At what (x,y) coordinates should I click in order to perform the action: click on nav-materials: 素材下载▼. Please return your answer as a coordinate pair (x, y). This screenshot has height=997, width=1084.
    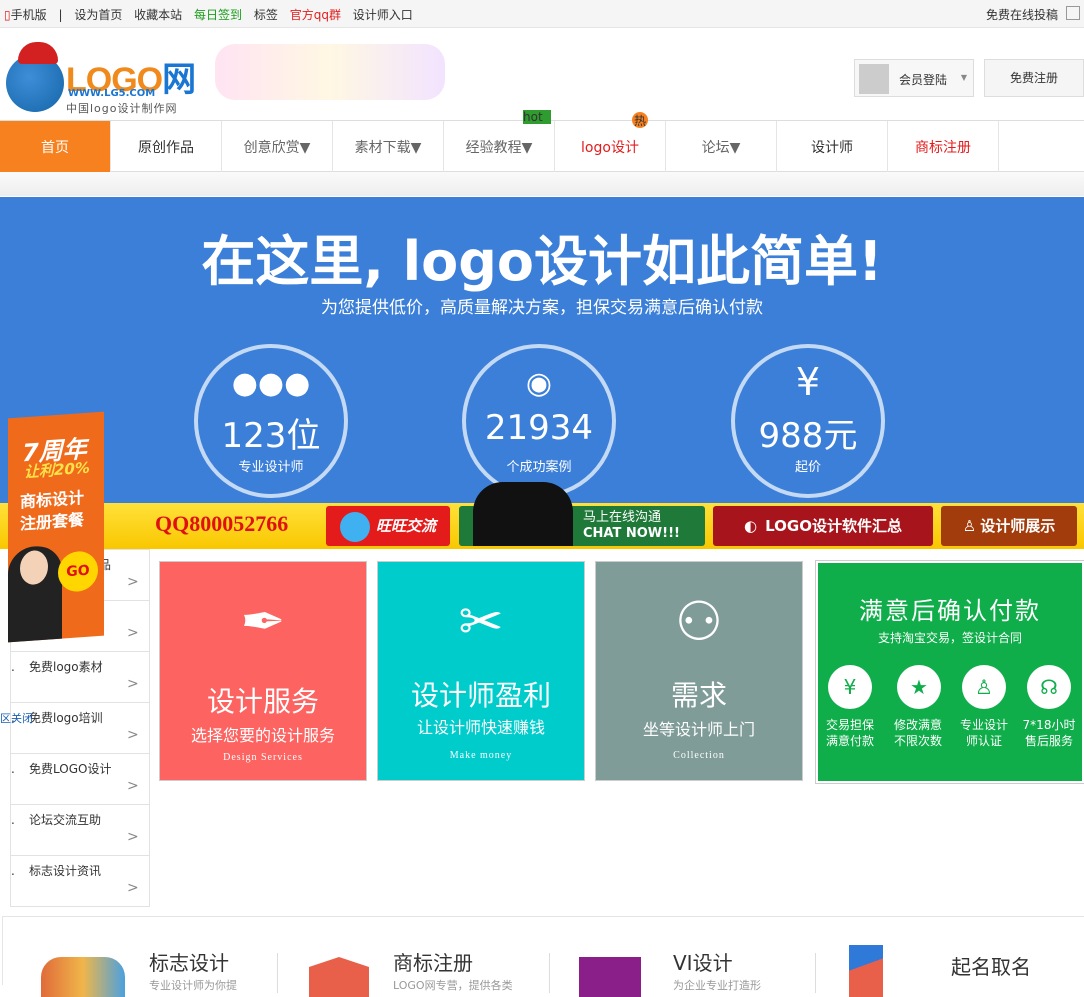
    Looking at the image, I should click on (388, 147).